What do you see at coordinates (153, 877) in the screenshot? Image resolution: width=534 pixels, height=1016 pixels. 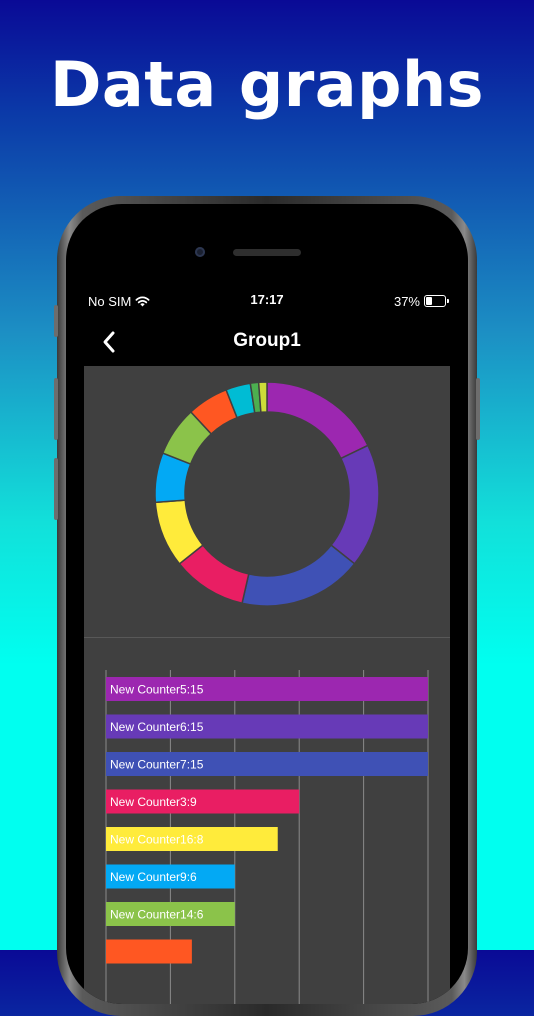 I see `bar-label-6: New Counter9:6` at bounding box center [153, 877].